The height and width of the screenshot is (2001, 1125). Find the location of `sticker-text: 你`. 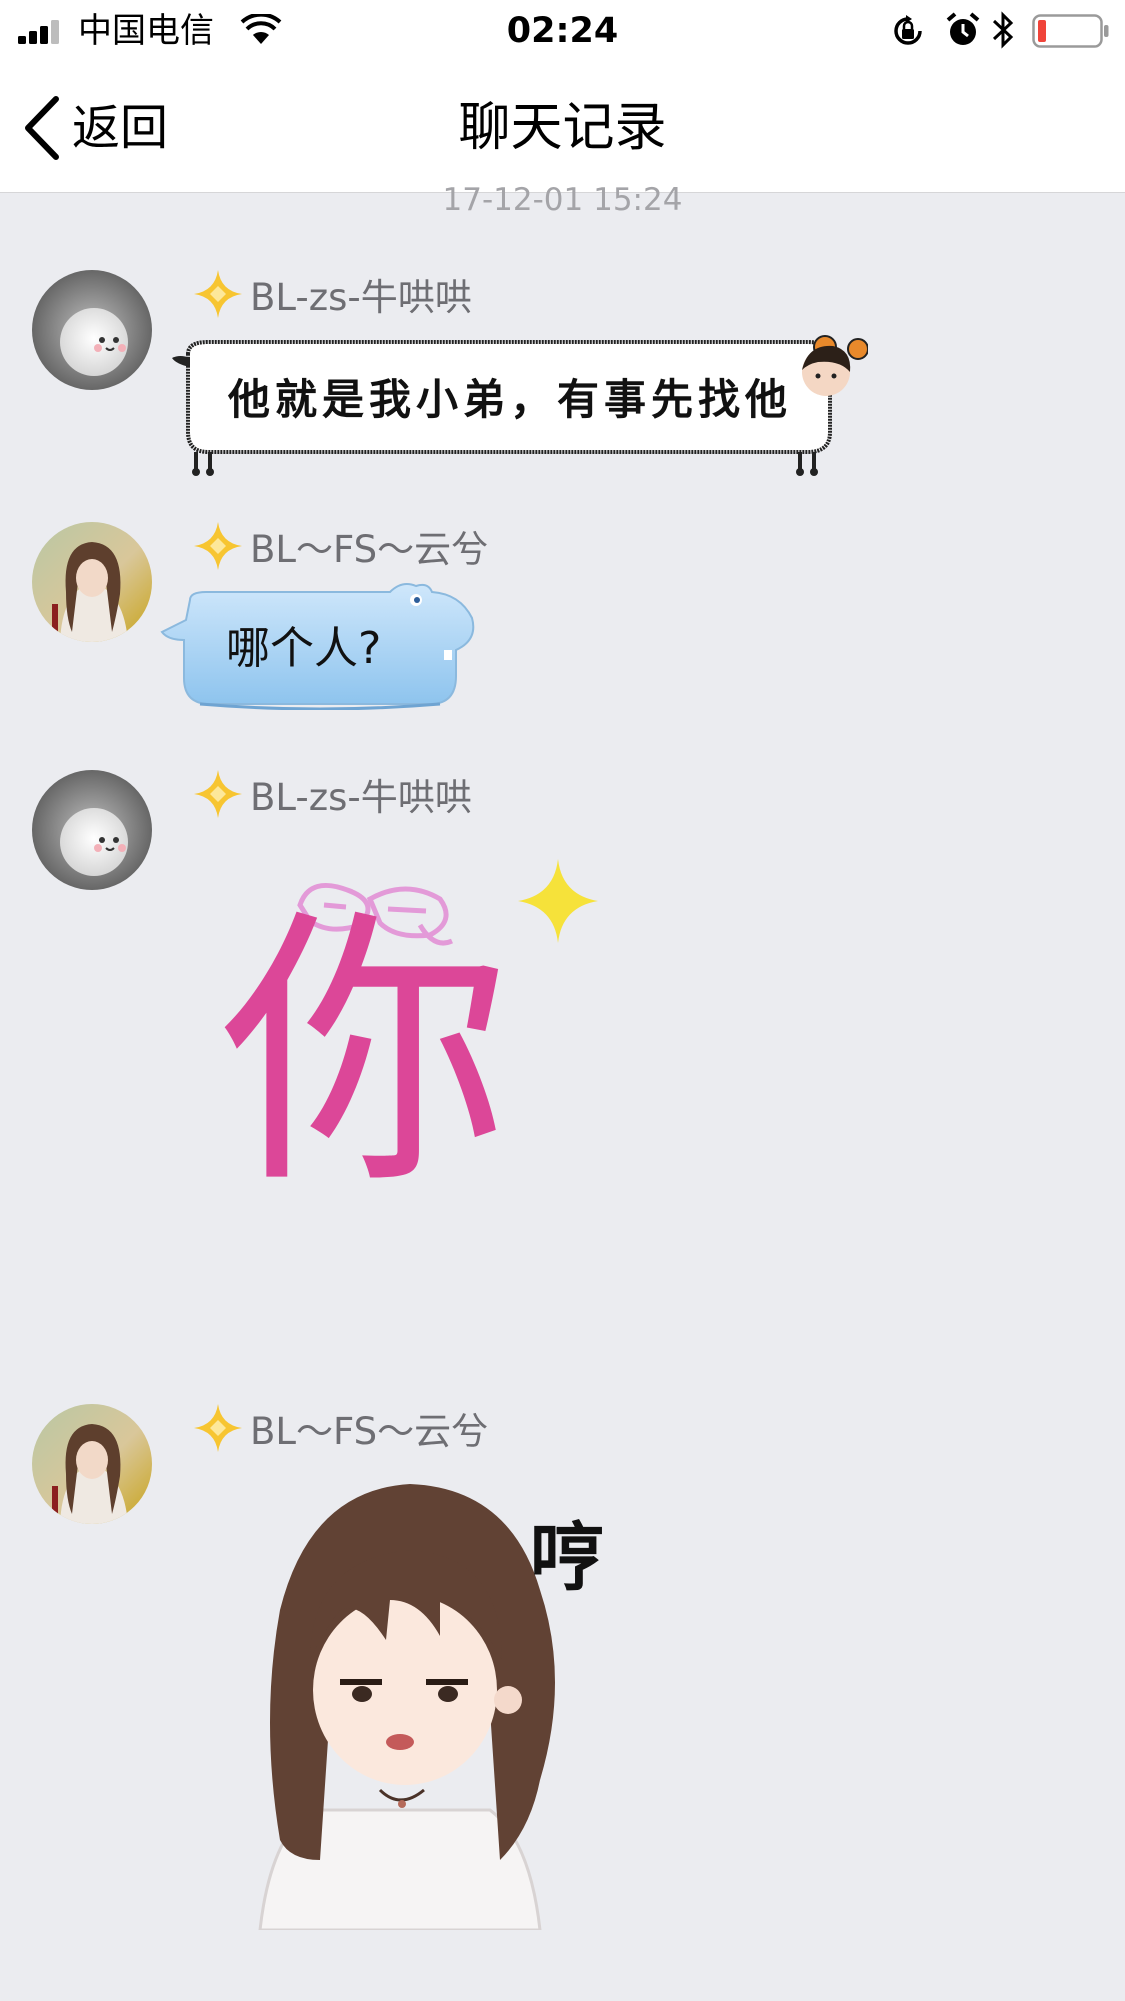

sticker-text: 你 is located at coordinates (365, 1054).